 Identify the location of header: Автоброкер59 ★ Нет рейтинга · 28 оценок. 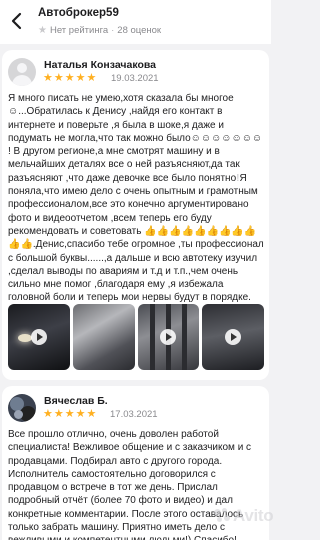
(135, 22).